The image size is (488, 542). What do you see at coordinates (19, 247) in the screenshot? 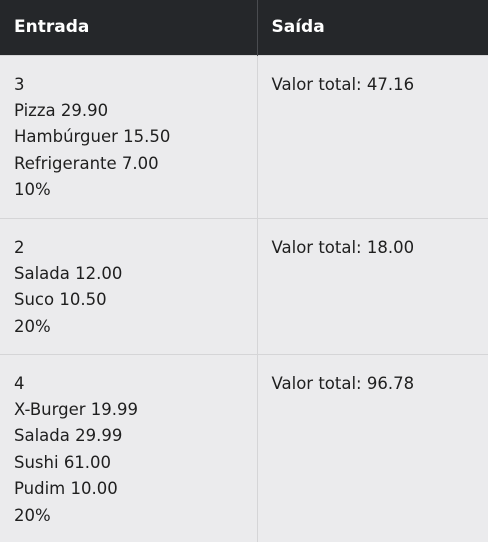
I see `input-line: 2` at bounding box center [19, 247].